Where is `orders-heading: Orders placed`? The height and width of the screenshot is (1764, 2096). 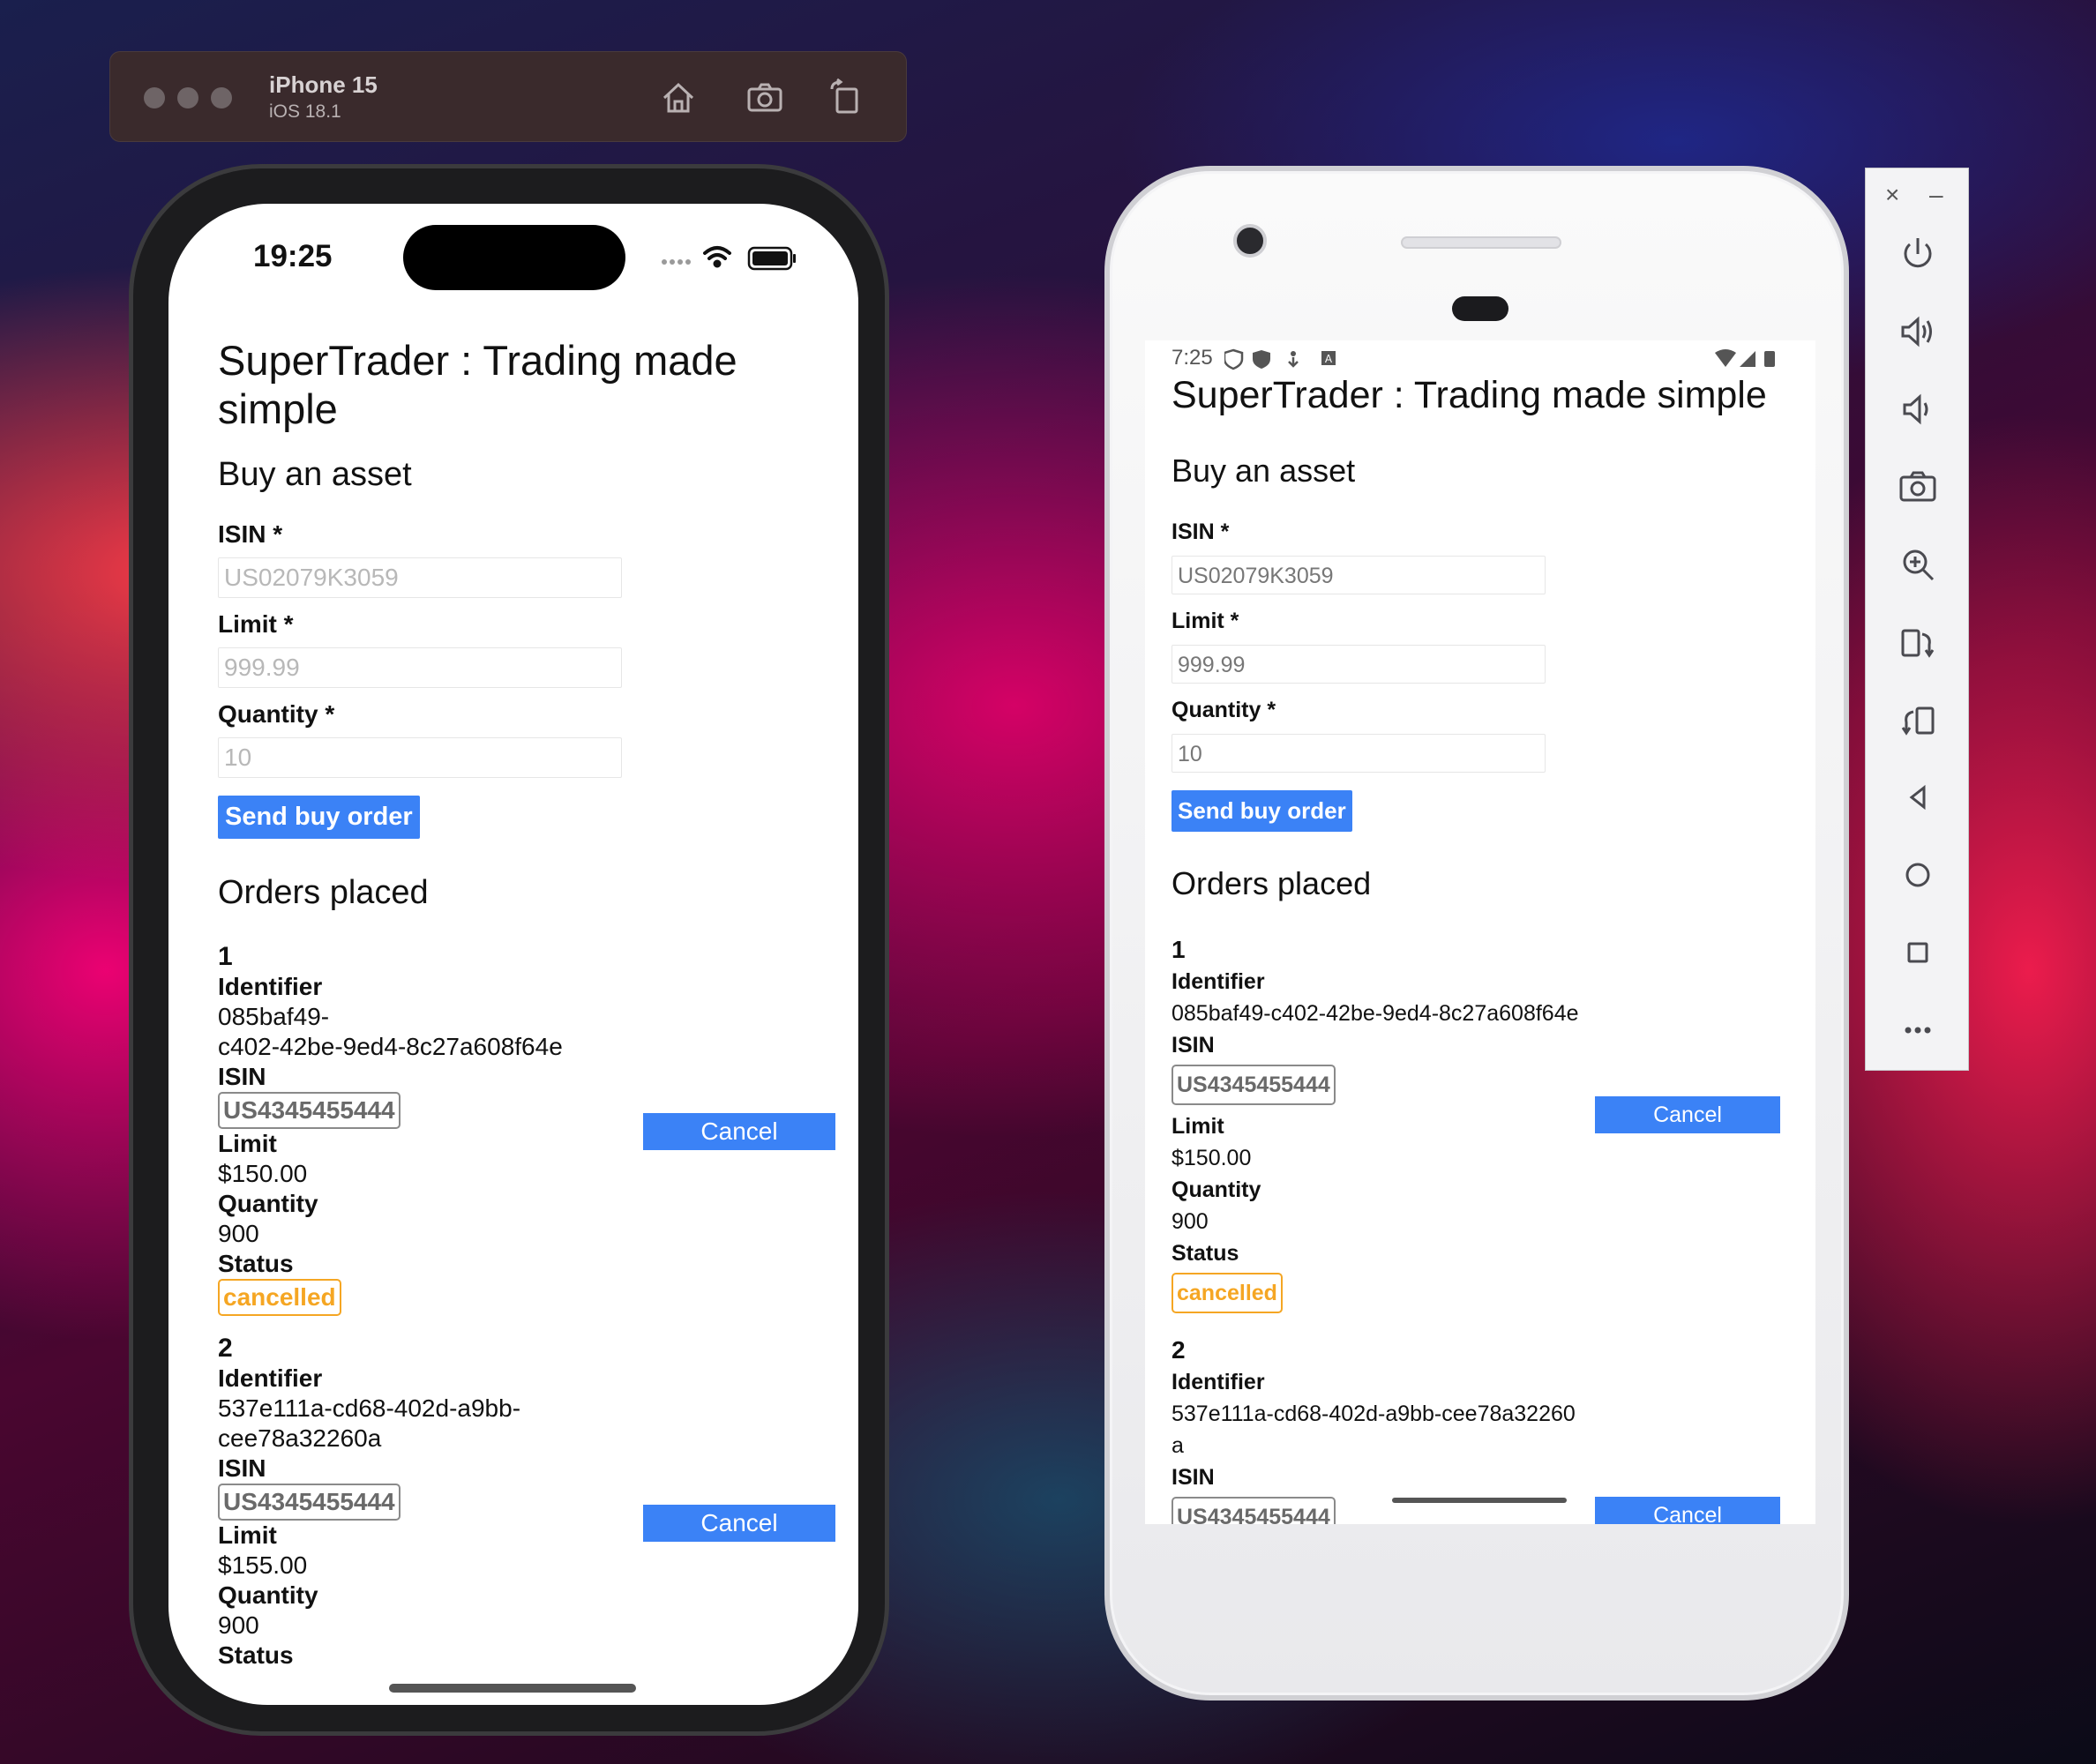 orders-heading: Orders placed is located at coordinates (323, 892).